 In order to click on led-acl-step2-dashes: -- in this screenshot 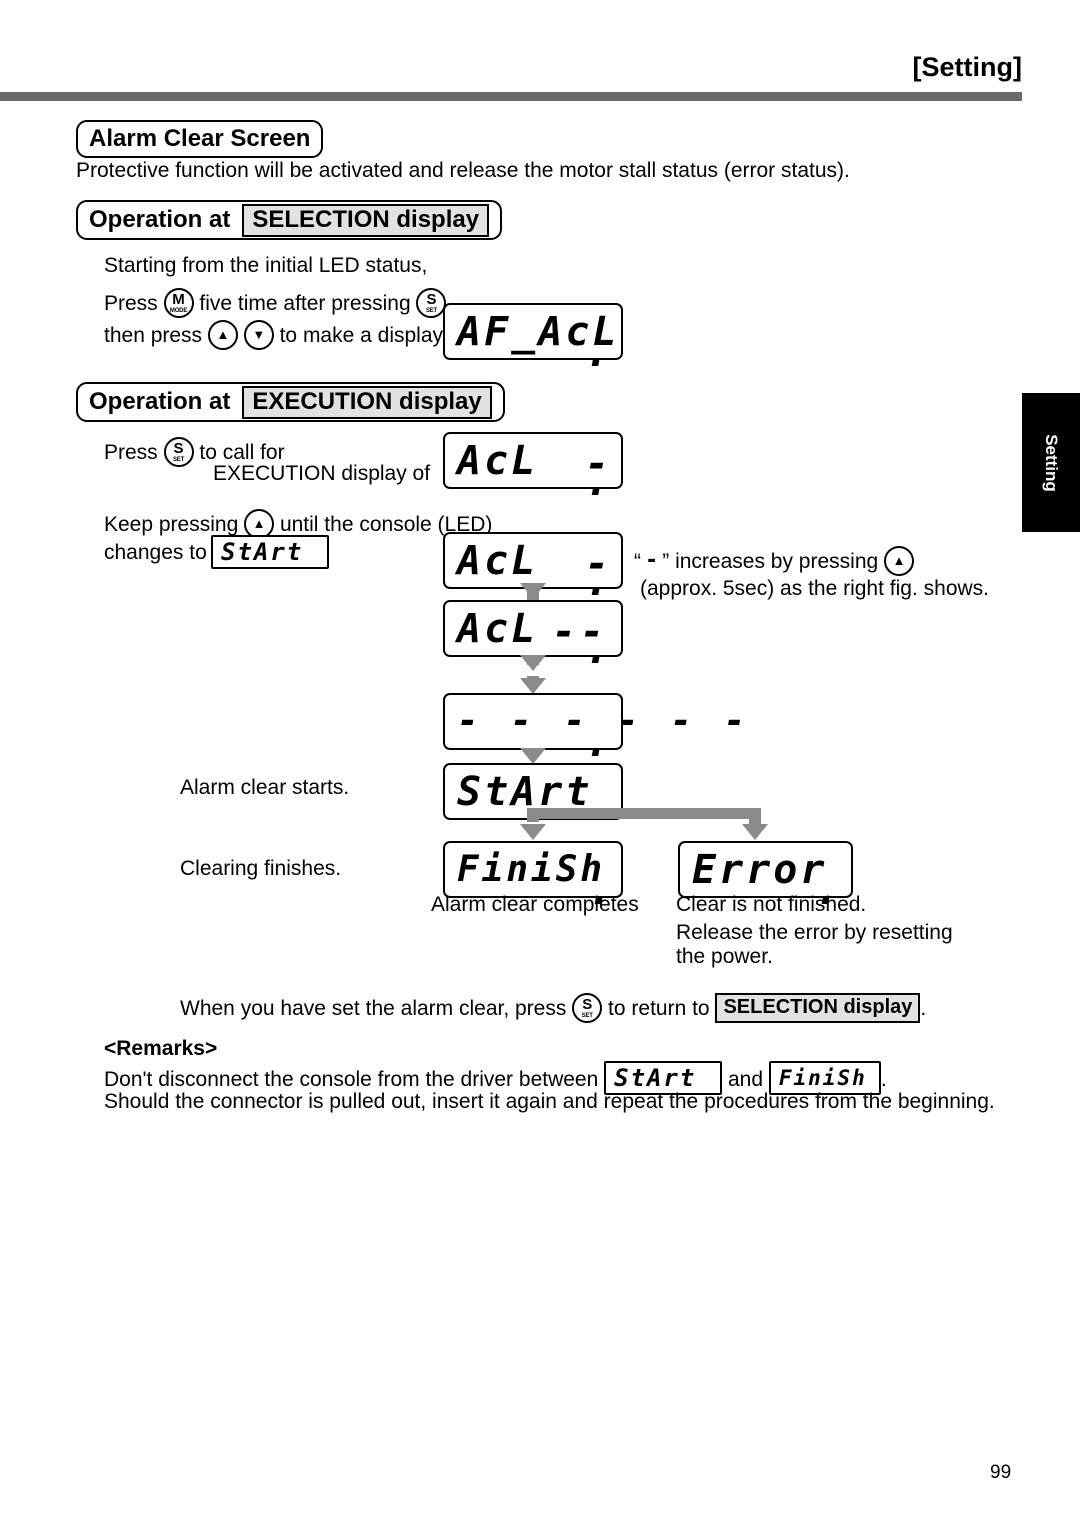, I will do `click(580, 632)`.